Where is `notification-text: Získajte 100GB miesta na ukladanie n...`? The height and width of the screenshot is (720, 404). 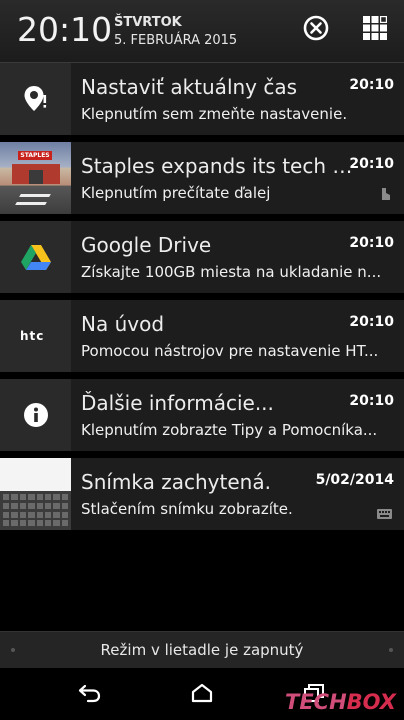 notification-text: Získajte 100GB miesta na ukladanie n... is located at coordinates (231, 272).